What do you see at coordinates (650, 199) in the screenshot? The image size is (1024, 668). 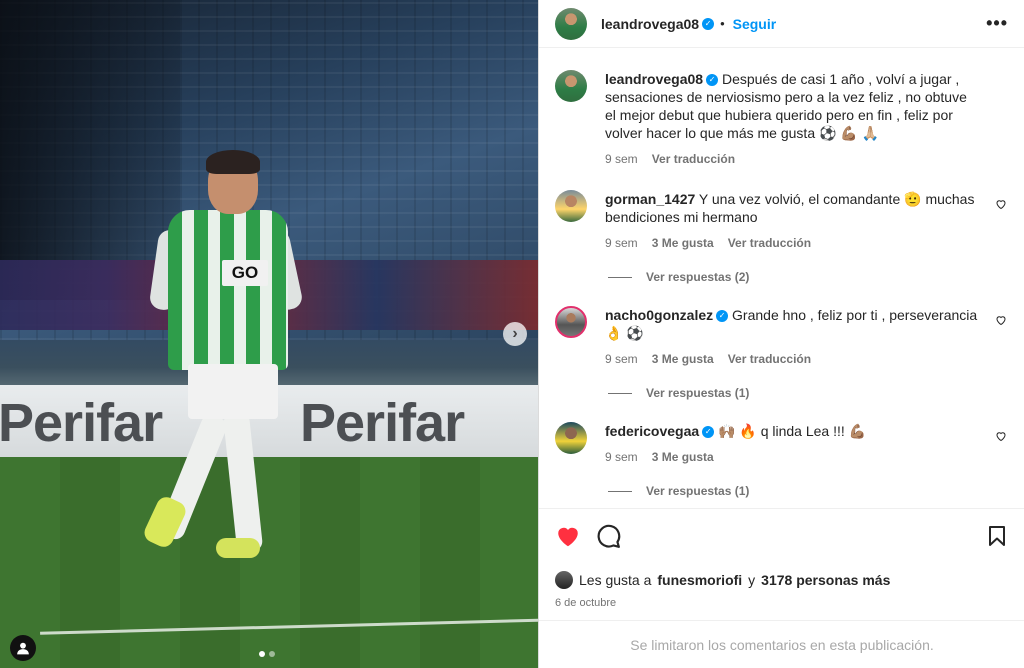 I see `comment-username: gorman_1427` at bounding box center [650, 199].